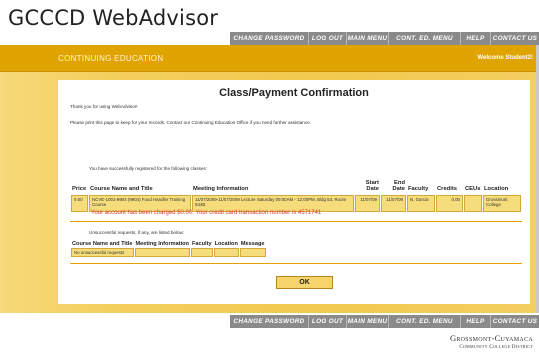 The height and width of the screenshot is (357, 539). What do you see at coordinates (447, 189) in the screenshot?
I see `col-credits: Credits` at bounding box center [447, 189].